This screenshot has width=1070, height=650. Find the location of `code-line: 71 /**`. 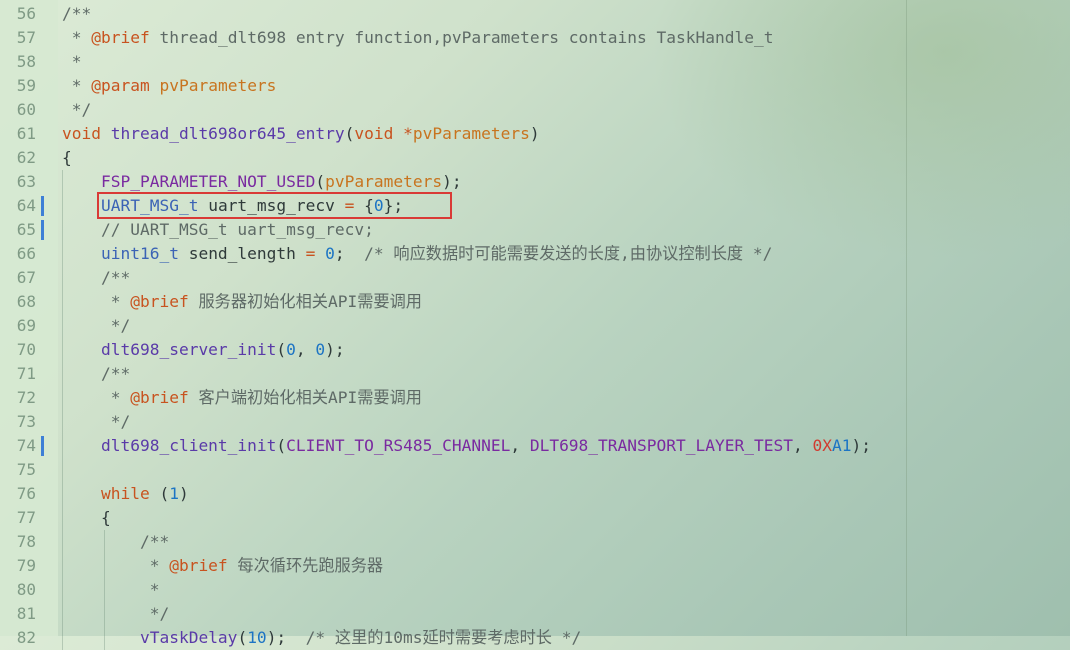

code-line: 71 /** is located at coordinates (535, 374).